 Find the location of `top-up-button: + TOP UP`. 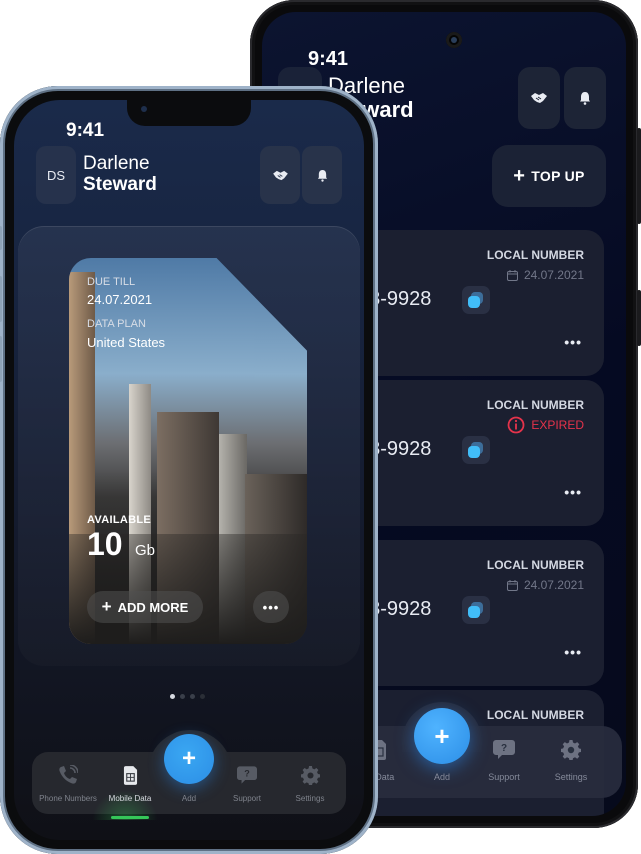

top-up-button: + TOP UP is located at coordinates (549, 176).